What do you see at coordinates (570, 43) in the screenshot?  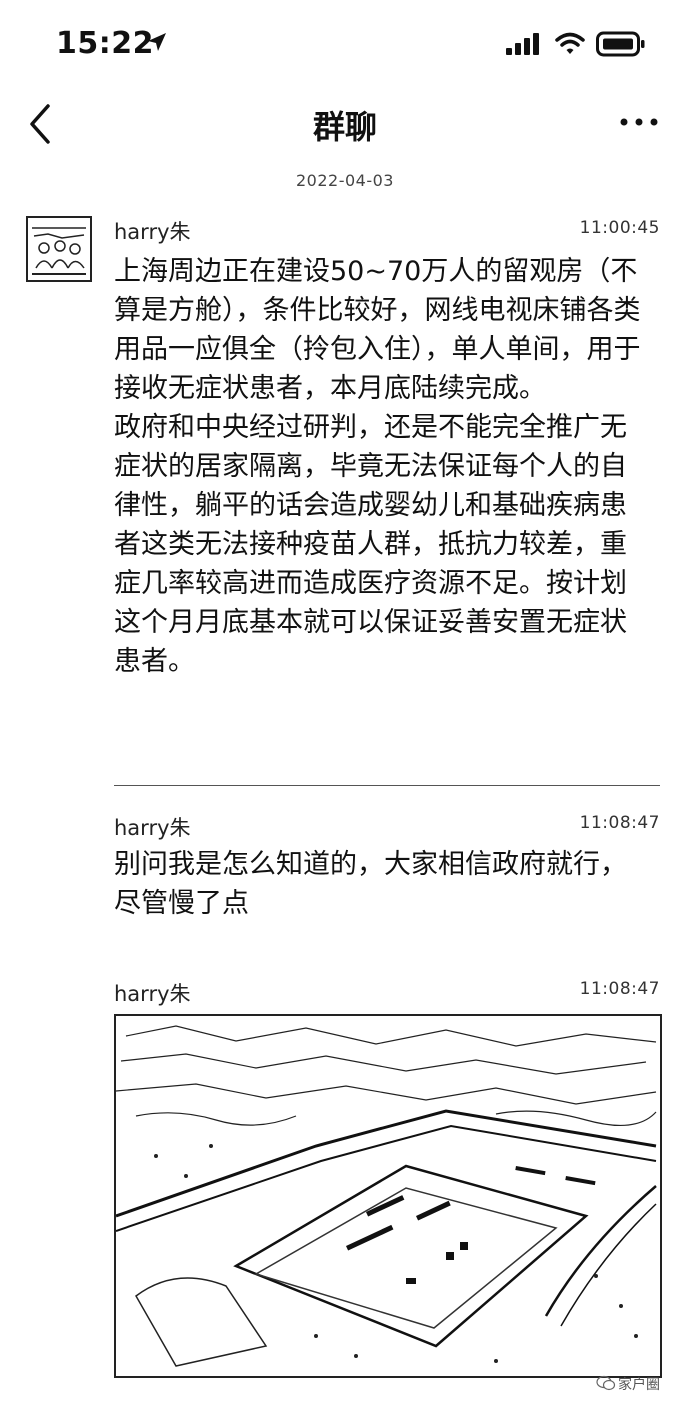 I see `wifi-icon` at bounding box center [570, 43].